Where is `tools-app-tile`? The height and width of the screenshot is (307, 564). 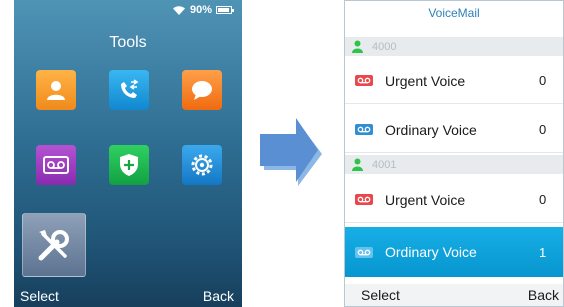
tools-app-tile is located at coordinates (54, 245).